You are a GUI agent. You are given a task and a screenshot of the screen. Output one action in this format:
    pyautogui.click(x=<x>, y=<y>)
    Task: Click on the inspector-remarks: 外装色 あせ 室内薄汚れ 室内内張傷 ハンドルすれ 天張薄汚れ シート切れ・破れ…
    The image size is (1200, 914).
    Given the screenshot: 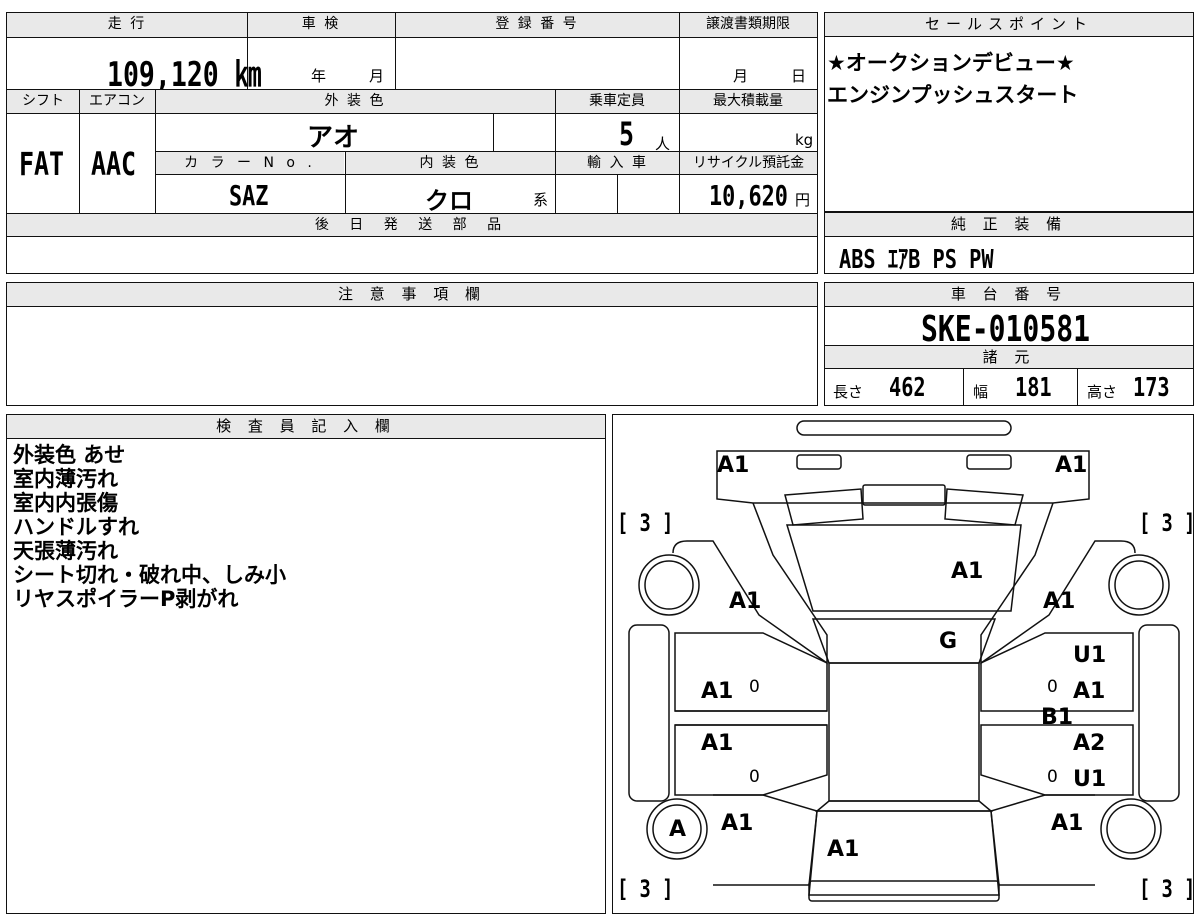 What is the action you would take?
    pyautogui.click(x=149, y=527)
    